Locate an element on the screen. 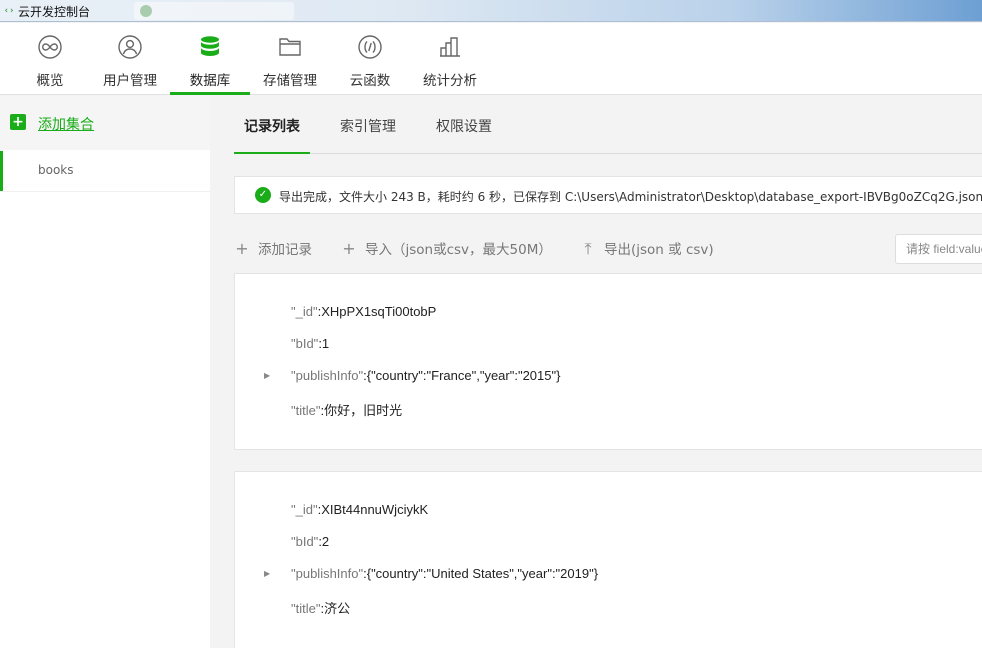 The height and width of the screenshot is (648, 982). tab-indexes: 索引管理 is located at coordinates (368, 135).